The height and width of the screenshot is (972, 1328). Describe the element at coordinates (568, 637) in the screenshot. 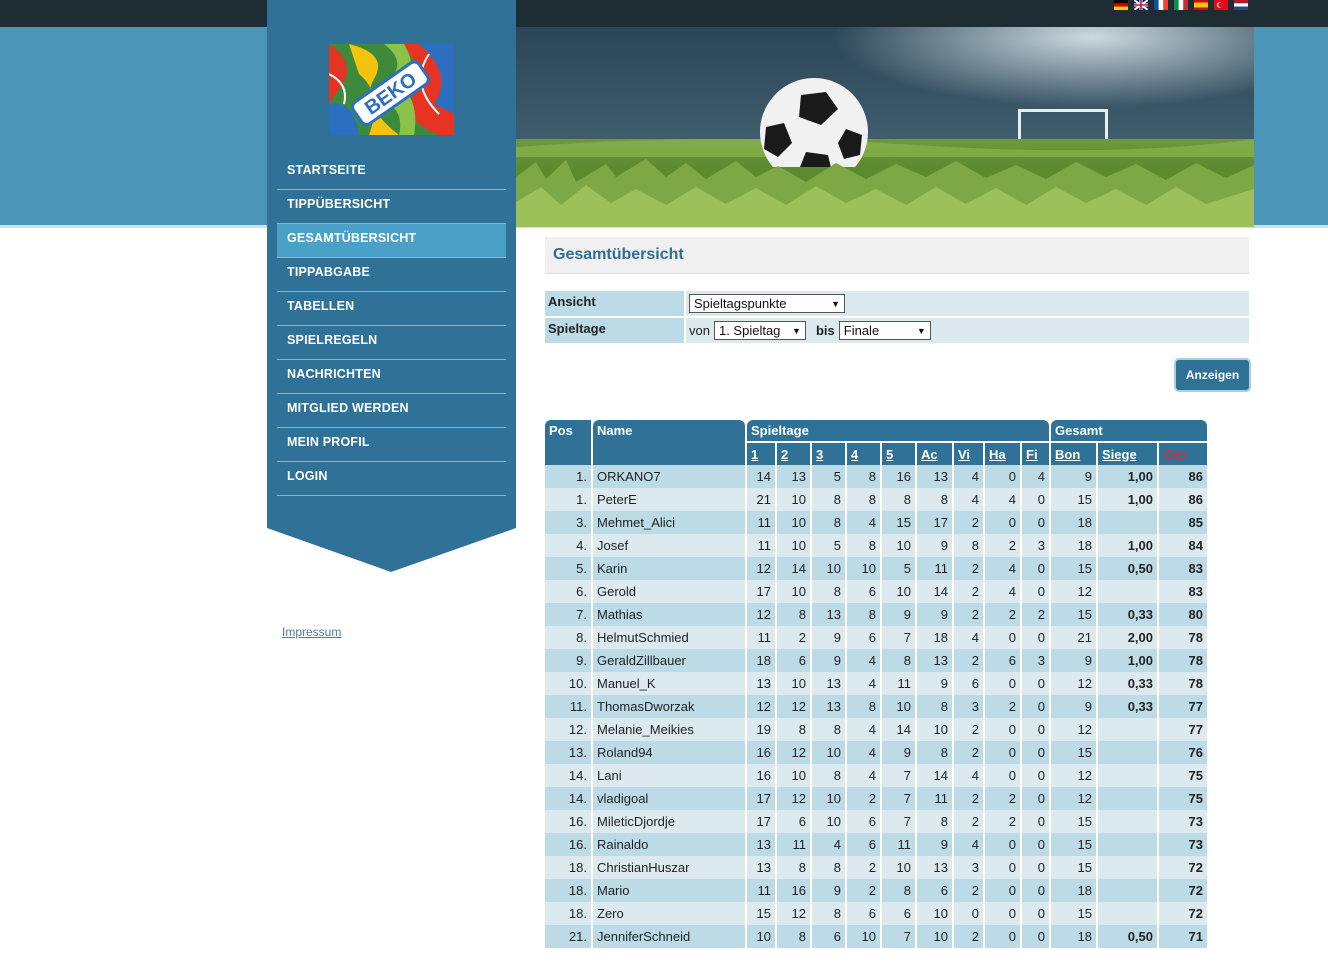

I see `pos-cell: 8.` at that location.